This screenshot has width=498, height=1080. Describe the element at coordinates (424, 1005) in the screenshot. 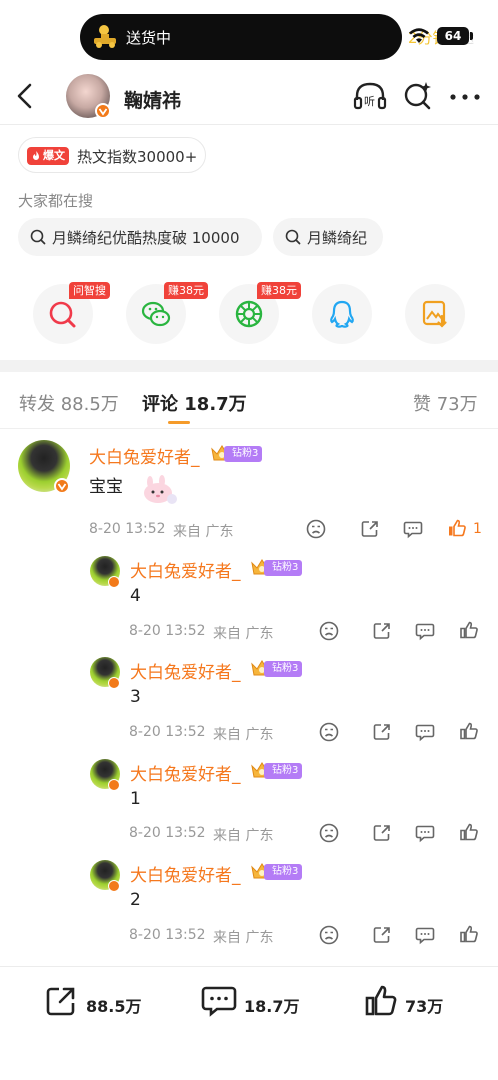

I see `like-count: 73万` at that location.